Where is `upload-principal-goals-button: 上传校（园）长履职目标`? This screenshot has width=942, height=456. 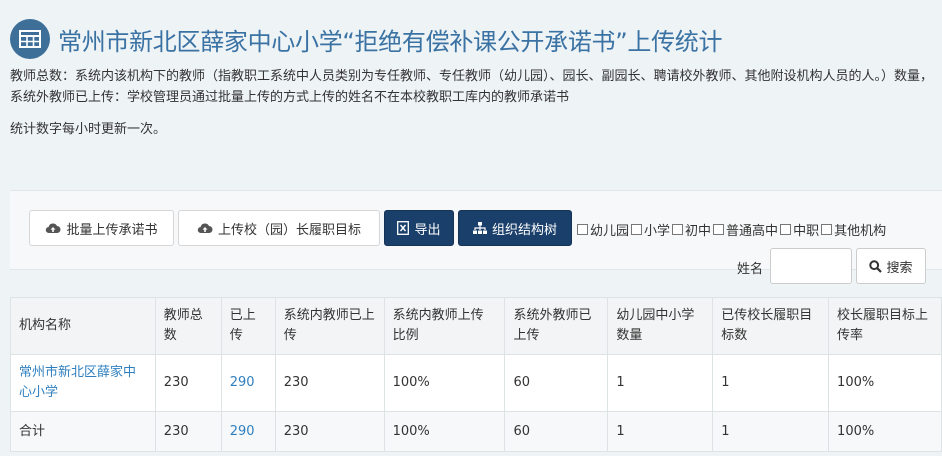
upload-principal-goals-button: 上传校（园）长履职目标 is located at coordinates (279, 228).